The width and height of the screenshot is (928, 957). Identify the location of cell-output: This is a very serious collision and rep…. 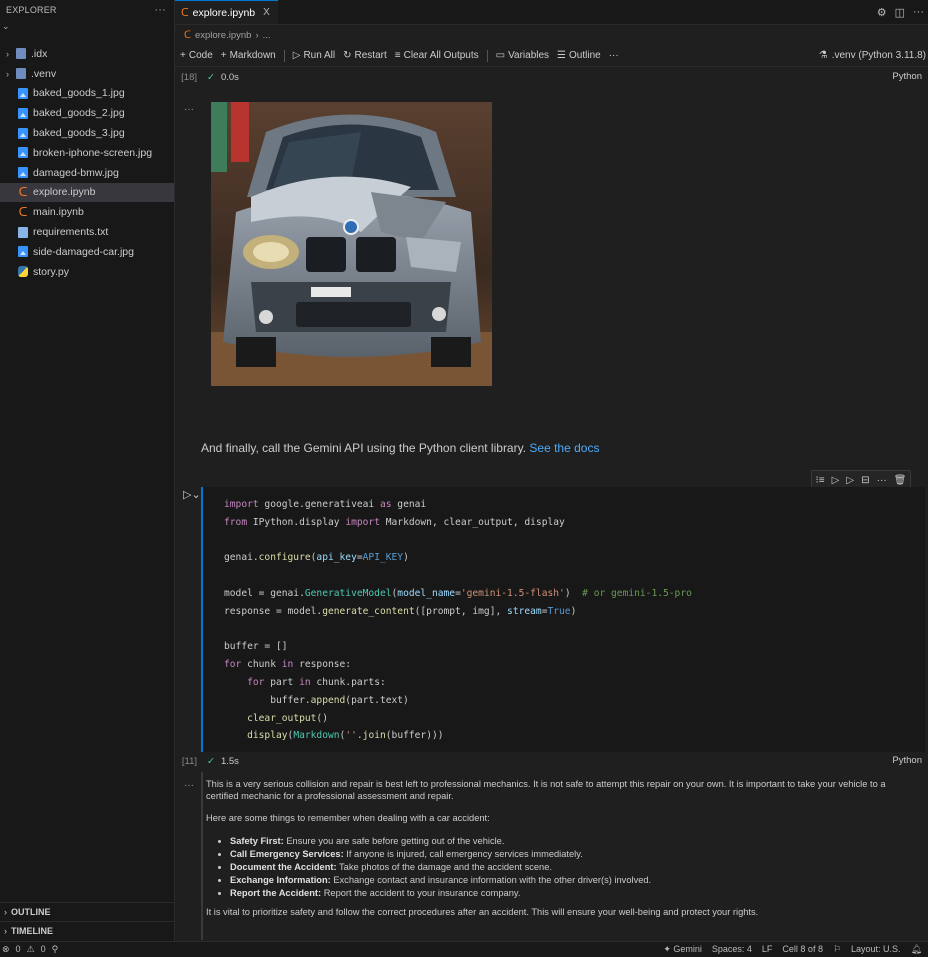
(563, 856).